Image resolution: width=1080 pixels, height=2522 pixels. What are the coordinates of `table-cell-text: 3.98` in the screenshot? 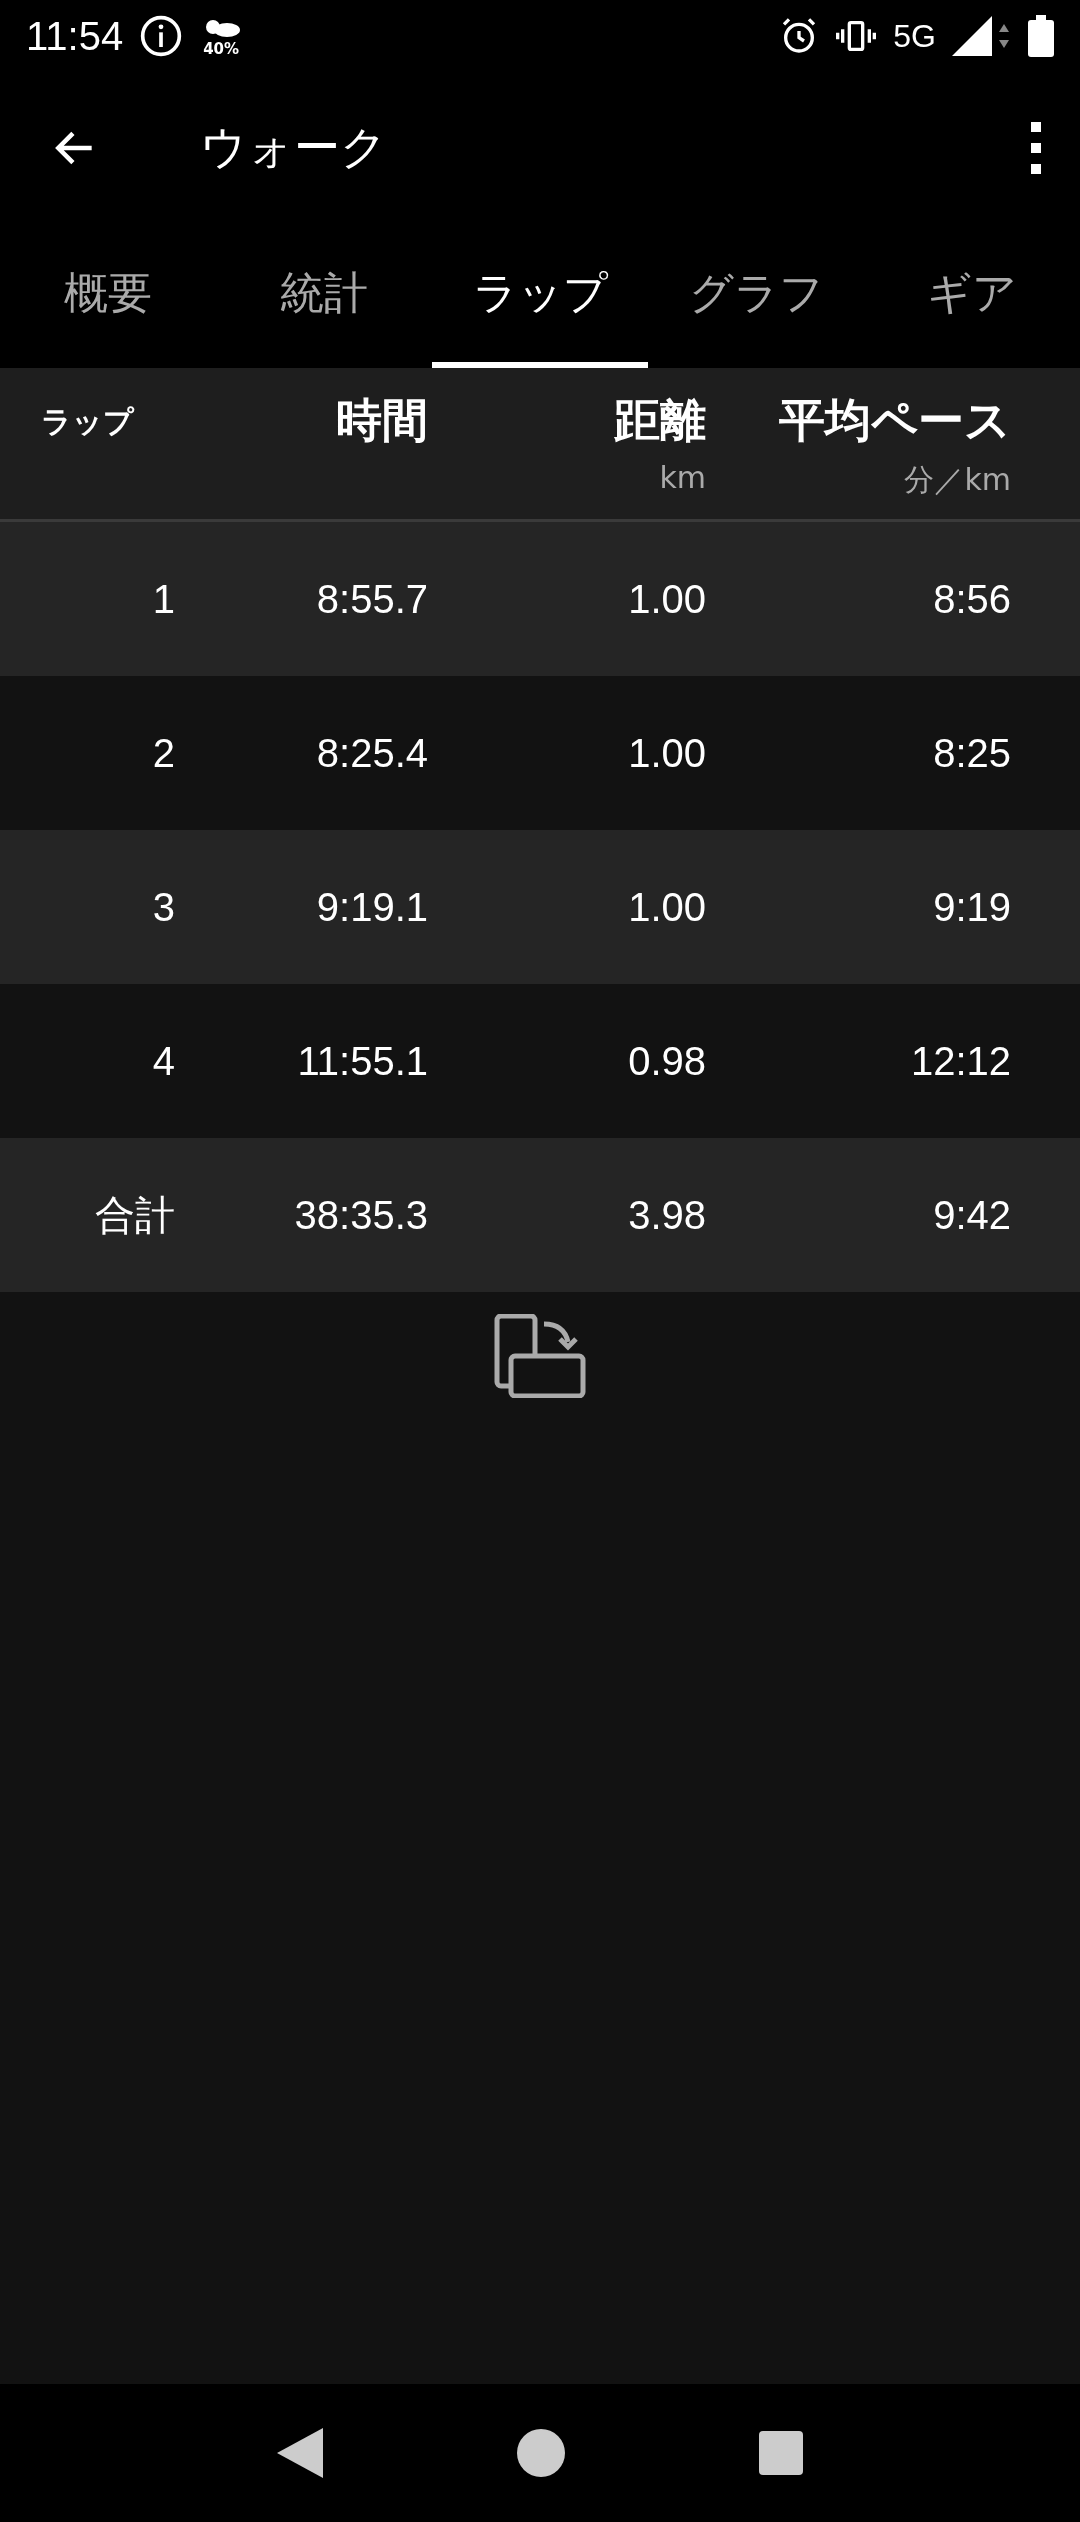 It's located at (666, 1215).